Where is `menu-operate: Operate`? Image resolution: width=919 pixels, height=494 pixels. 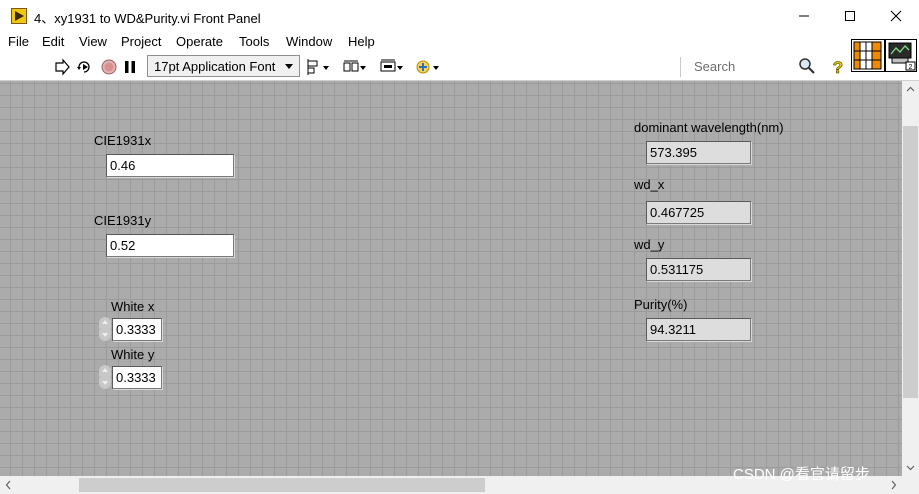
menu-operate: Operate is located at coordinates (199, 41).